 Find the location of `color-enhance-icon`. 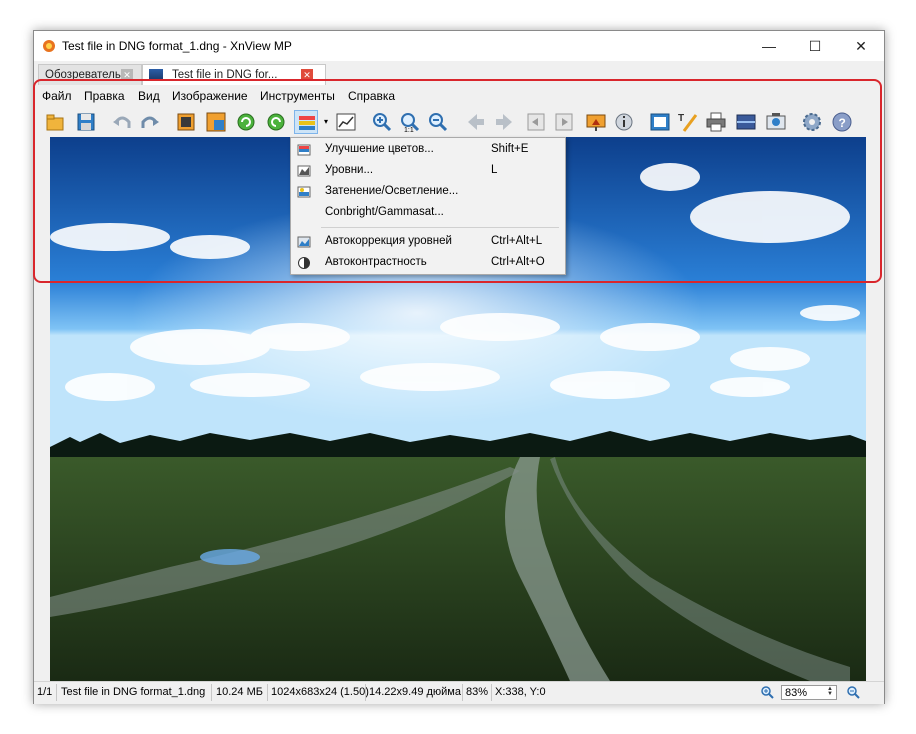

color-enhance-icon is located at coordinates (304, 150).